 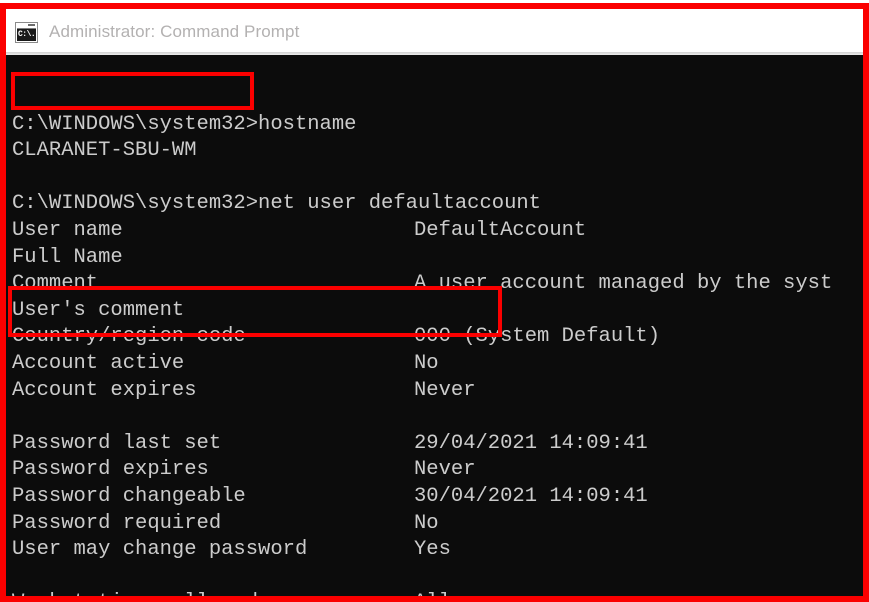 I want to click on console-row-user-may-change-password: User may change password Yes, so click(x=437, y=550).